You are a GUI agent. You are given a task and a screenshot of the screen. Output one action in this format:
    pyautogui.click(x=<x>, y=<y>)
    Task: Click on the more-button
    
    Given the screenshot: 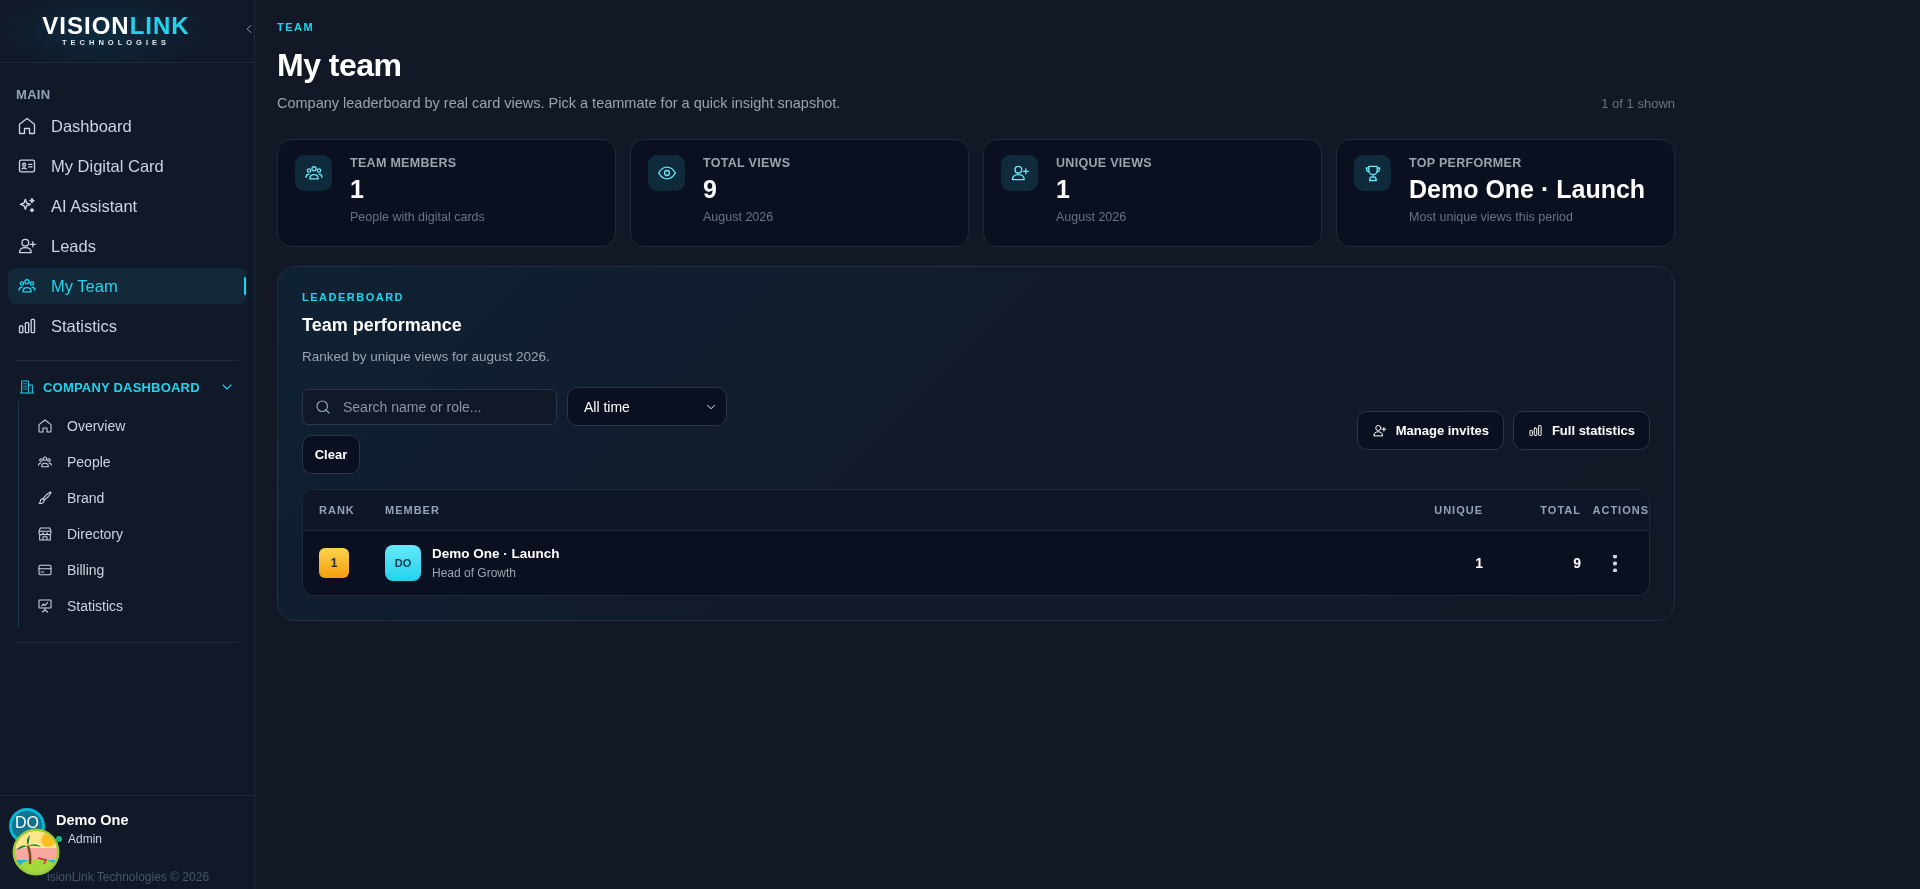 What is the action you would take?
    pyautogui.click(x=1615, y=563)
    